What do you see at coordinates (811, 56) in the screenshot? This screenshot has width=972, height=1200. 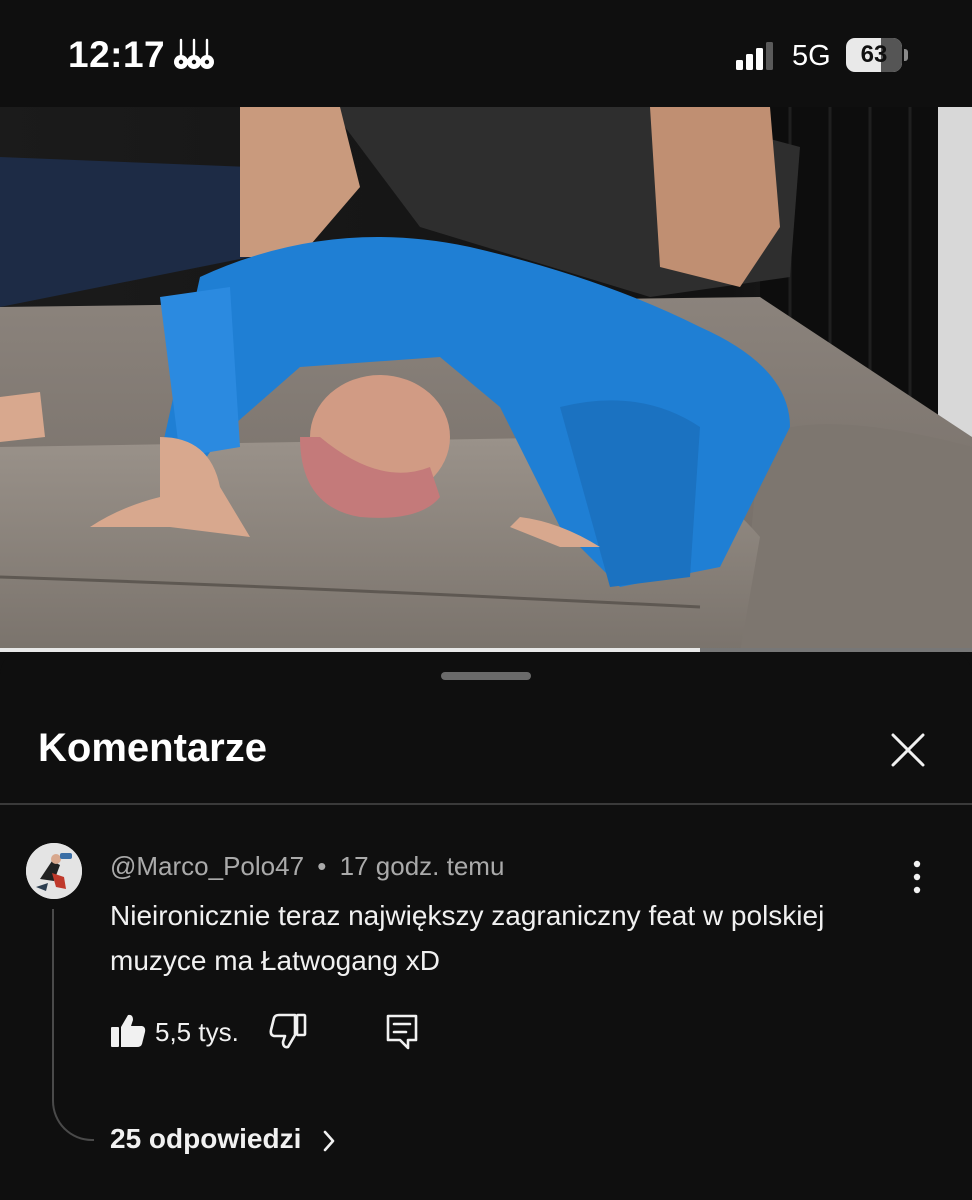 I see `network-type: 5G` at bounding box center [811, 56].